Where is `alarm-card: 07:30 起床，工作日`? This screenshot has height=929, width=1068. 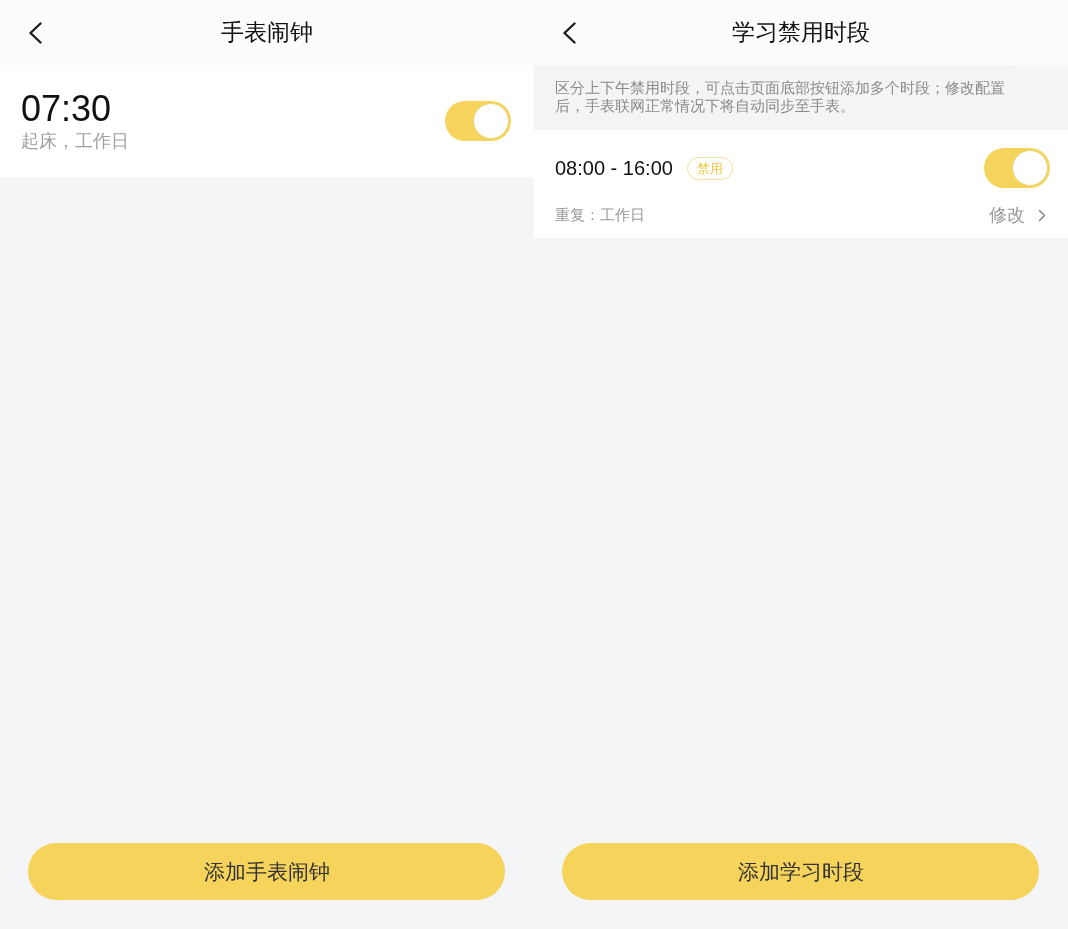 alarm-card: 07:30 起床，工作日 is located at coordinates (267, 121).